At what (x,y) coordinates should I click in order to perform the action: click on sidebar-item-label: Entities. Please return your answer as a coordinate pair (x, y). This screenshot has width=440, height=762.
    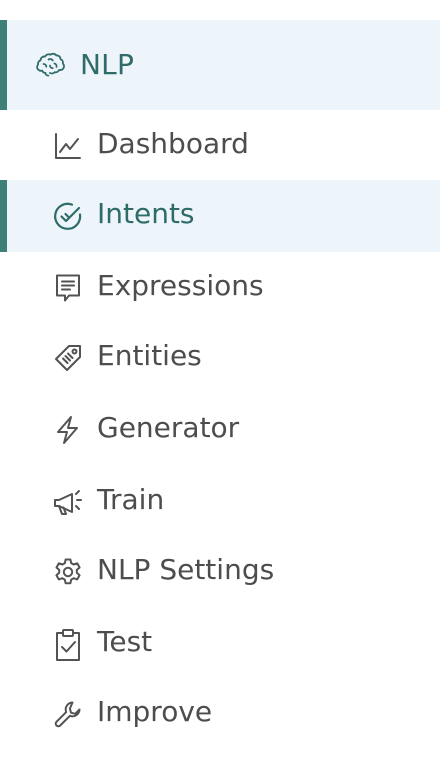
    Looking at the image, I should click on (149, 355).